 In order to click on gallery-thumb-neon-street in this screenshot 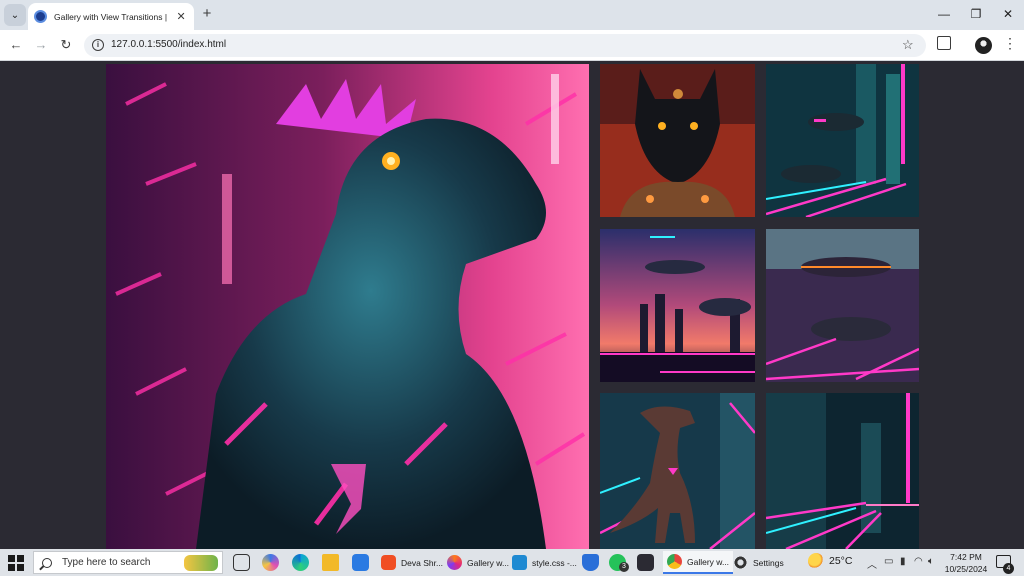, I will do `click(842, 471)`.